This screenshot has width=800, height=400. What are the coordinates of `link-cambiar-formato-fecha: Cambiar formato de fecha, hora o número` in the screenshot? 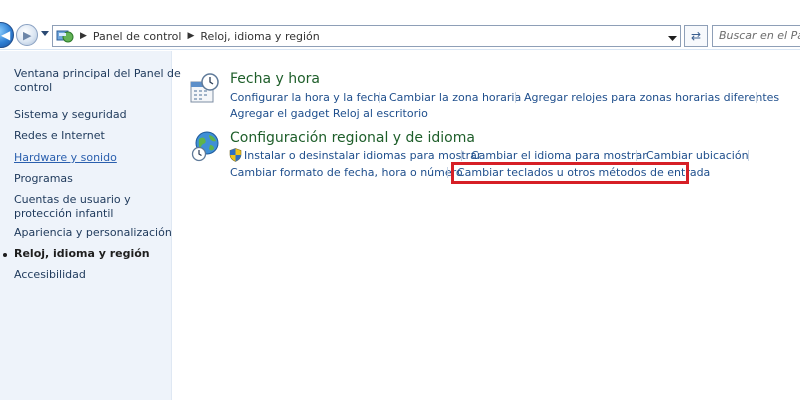 It's located at (346, 172).